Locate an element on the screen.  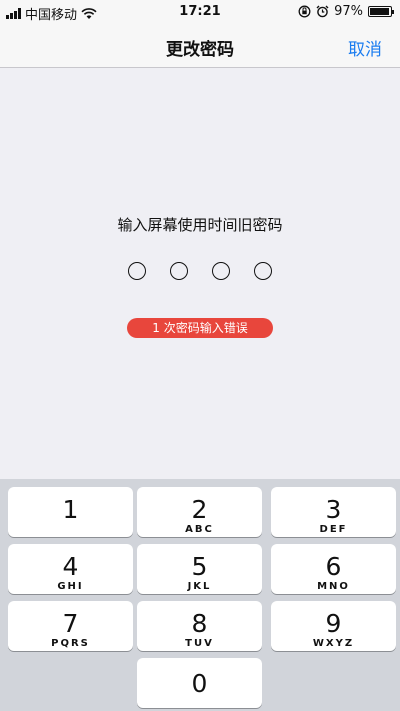
error-badge: 1 次密码输入错误 is located at coordinates (200, 328).